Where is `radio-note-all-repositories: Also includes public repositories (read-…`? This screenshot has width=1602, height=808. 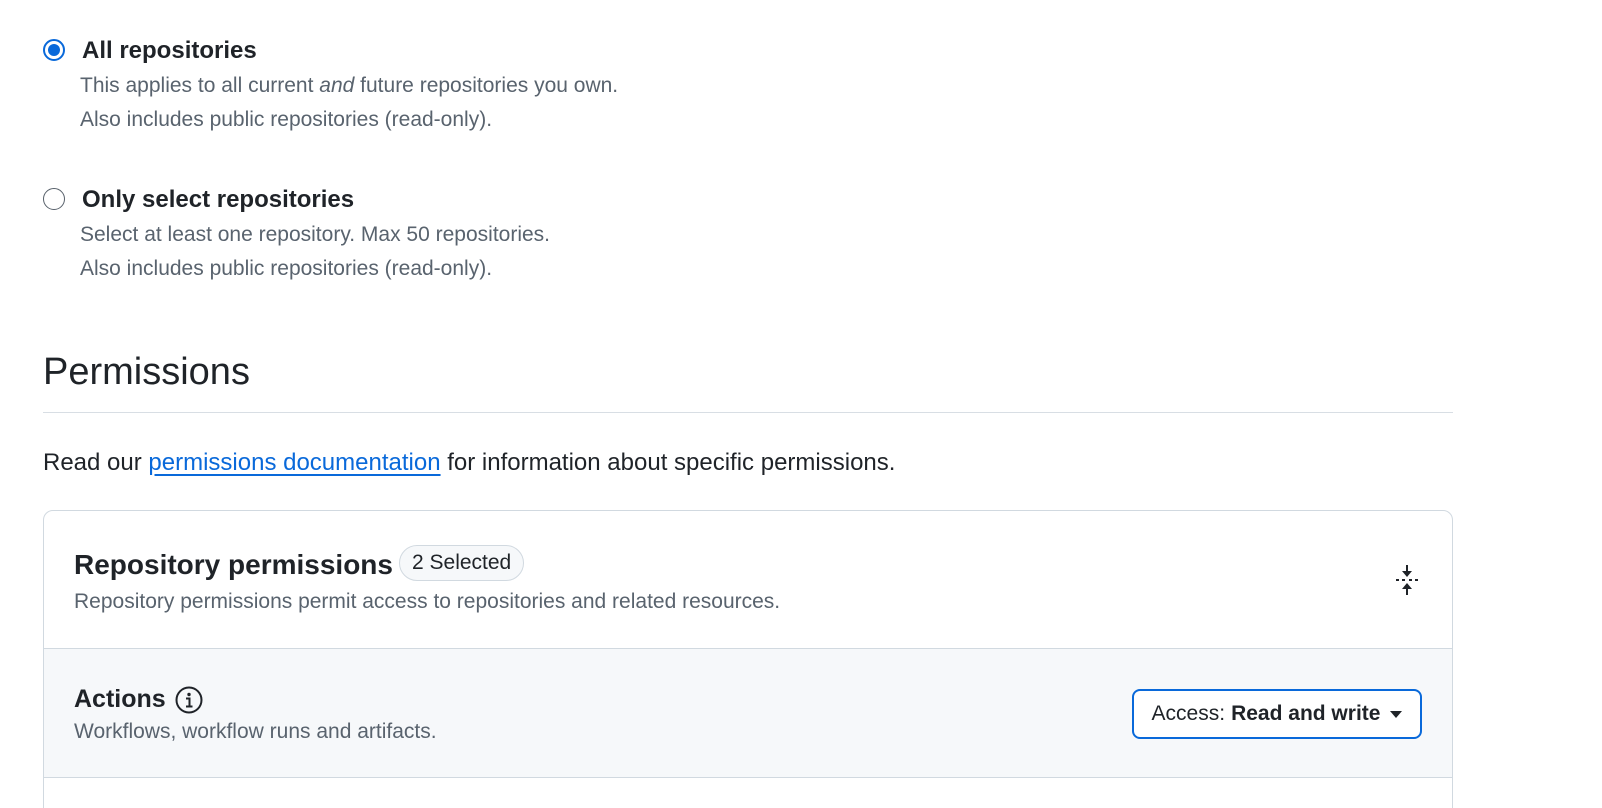 radio-note-all-repositories: Also includes public repositories (read-… is located at coordinates (286, 119).